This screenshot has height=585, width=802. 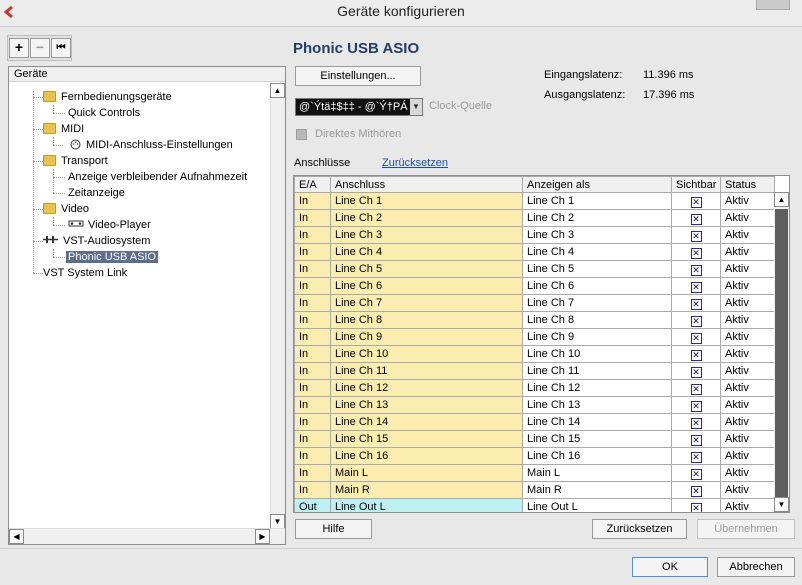 What do you see at coordinates (597, 286) in the screenshot?
I see `display-as-cell: Line Ch 6` at bounding box center [597, 286].